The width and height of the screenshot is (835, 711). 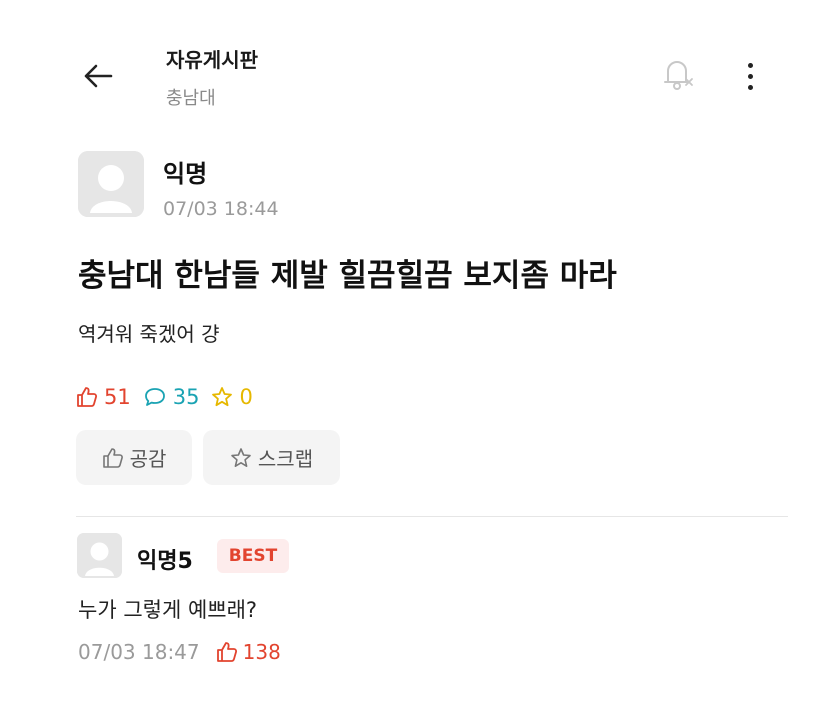 I want to click on commenter-avatar, so click(x=99, y=555).